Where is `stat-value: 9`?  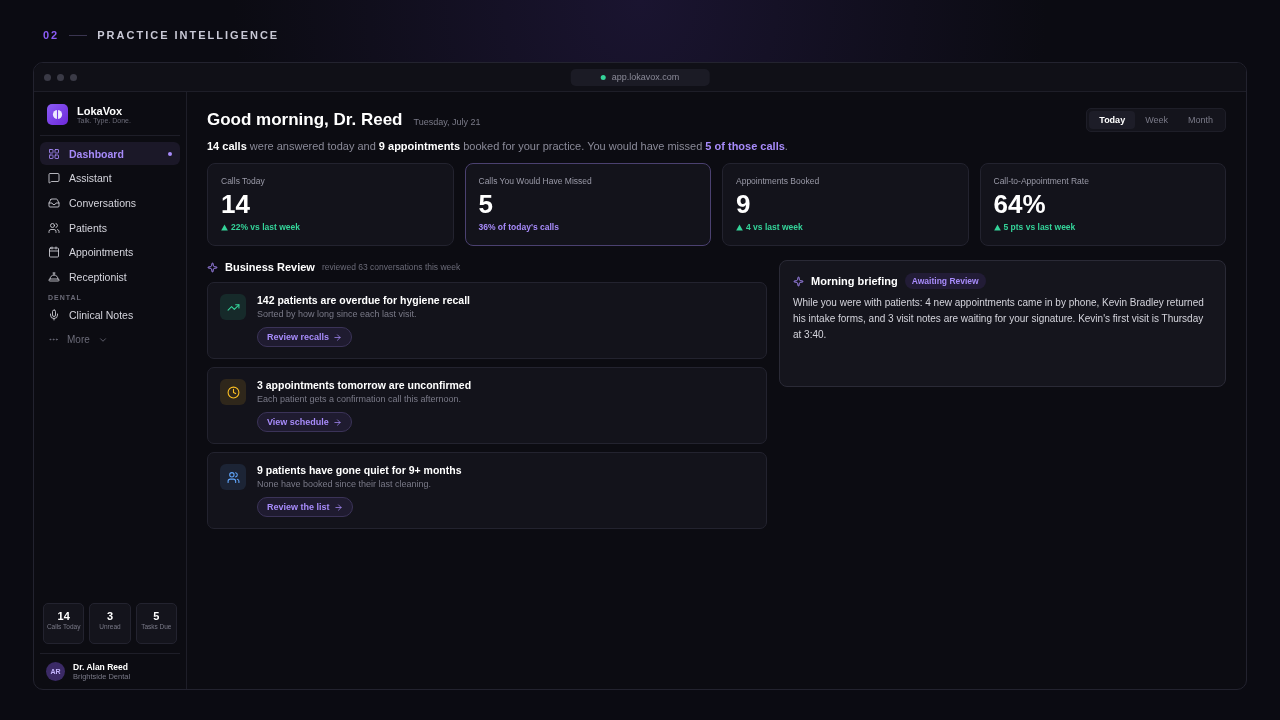
stat-value: 9 is located at coordinates (744, 204).